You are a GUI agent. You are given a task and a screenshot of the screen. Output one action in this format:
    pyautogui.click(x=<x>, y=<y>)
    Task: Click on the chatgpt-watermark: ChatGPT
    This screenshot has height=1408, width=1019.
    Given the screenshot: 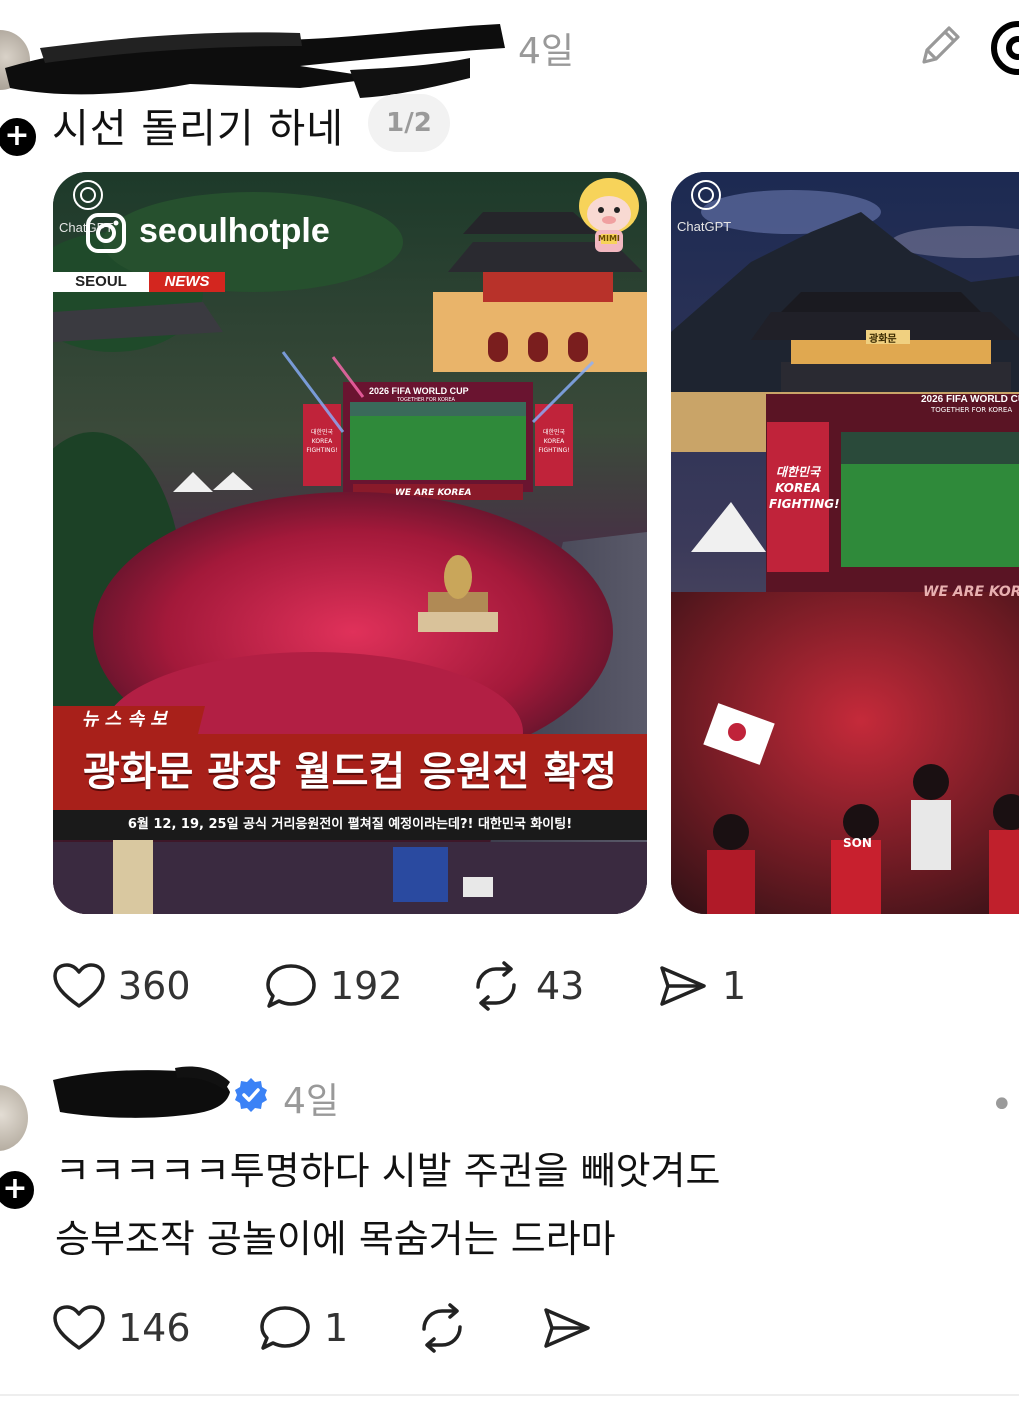 What is the action you would take?
    pyautogui.click(x=704, y=226)
    